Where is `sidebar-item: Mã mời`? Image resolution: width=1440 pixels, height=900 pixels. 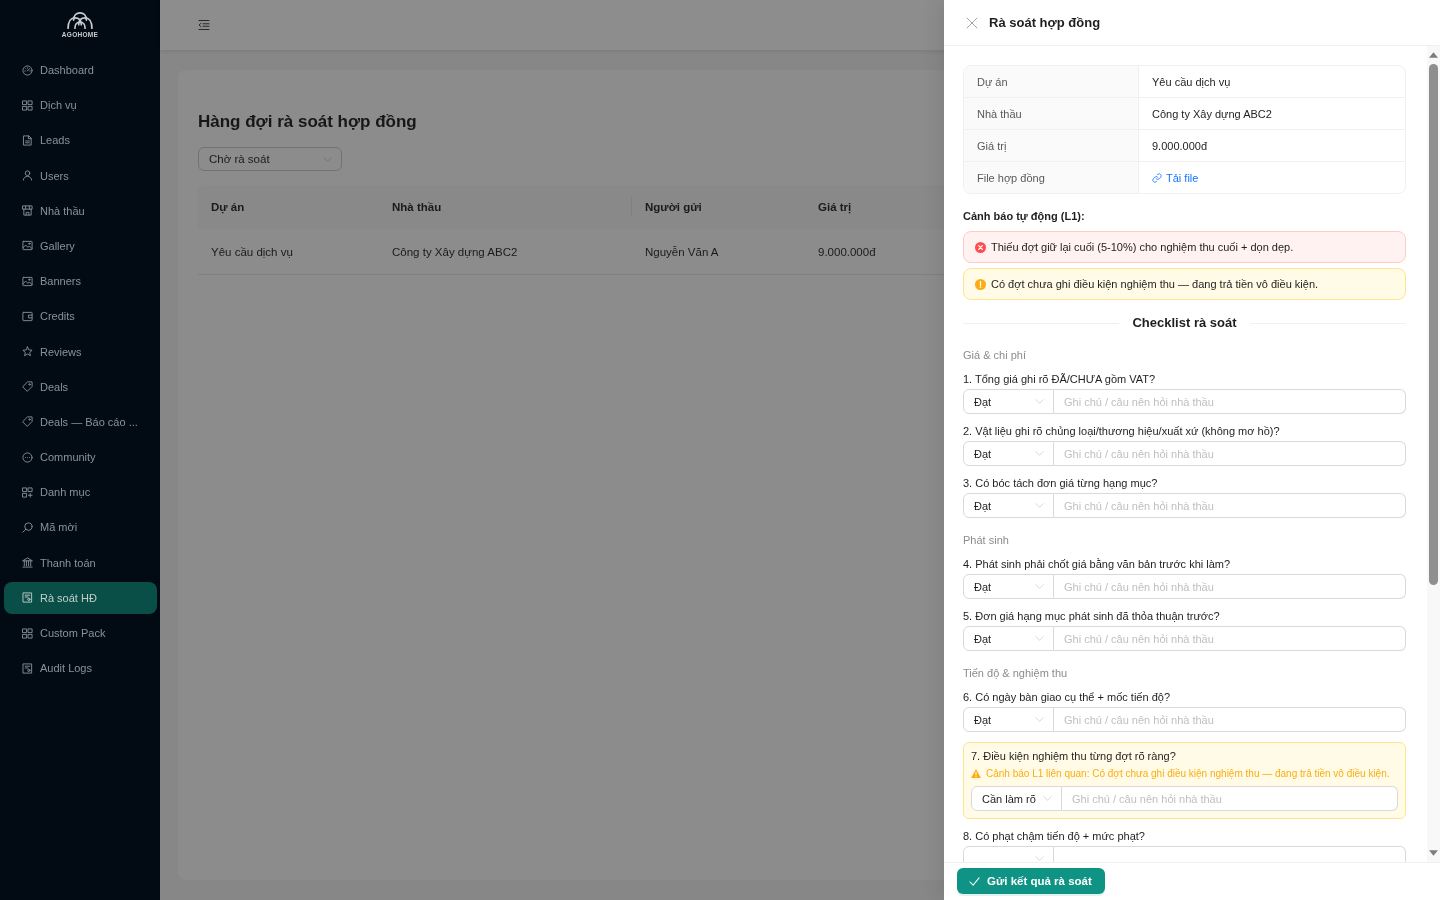
sidebar-item: Mã mời is located at coordinates (80, 527).